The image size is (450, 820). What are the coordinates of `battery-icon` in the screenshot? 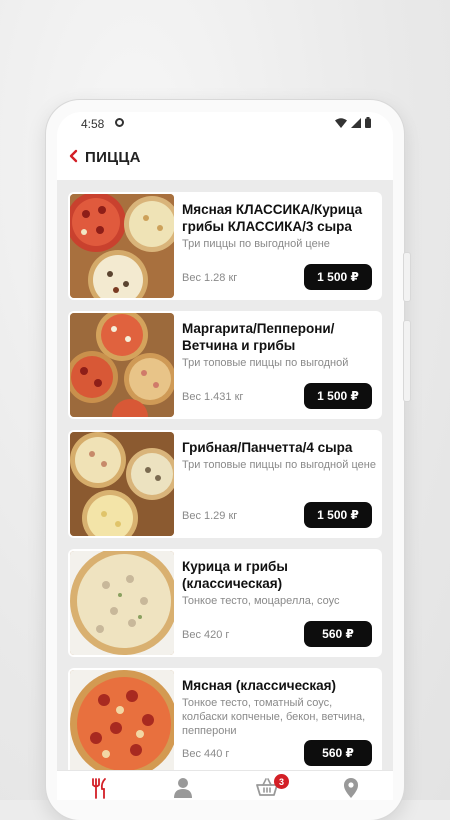 It's located at (368, 122).